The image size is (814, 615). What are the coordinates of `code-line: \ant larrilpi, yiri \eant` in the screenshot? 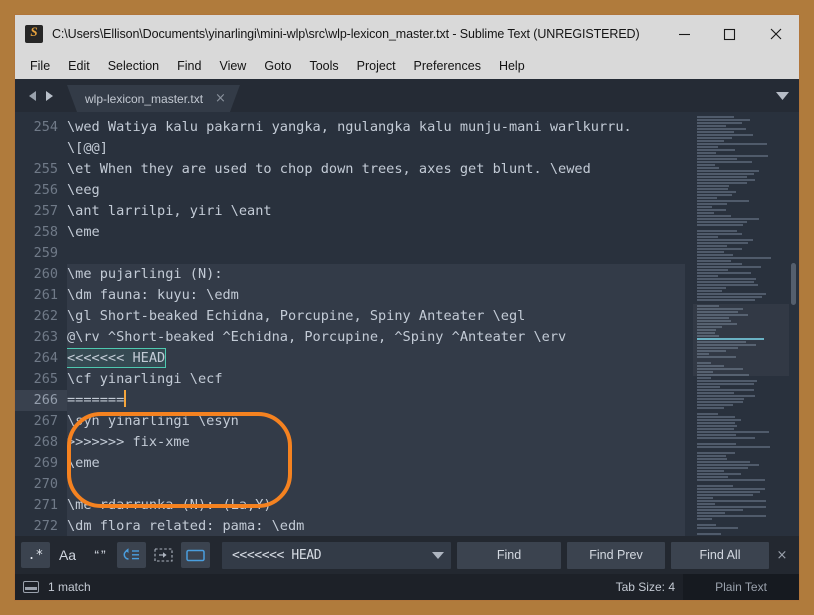 It's located at (169, 211).